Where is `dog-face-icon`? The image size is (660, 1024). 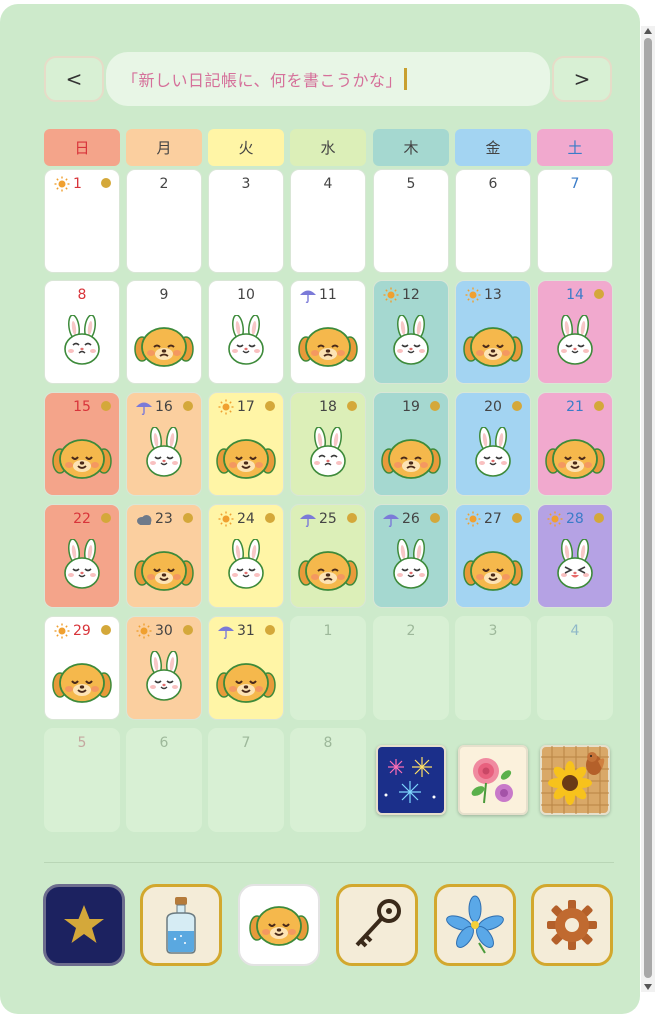
dog-face-icon is located at coordinates (279, 925).